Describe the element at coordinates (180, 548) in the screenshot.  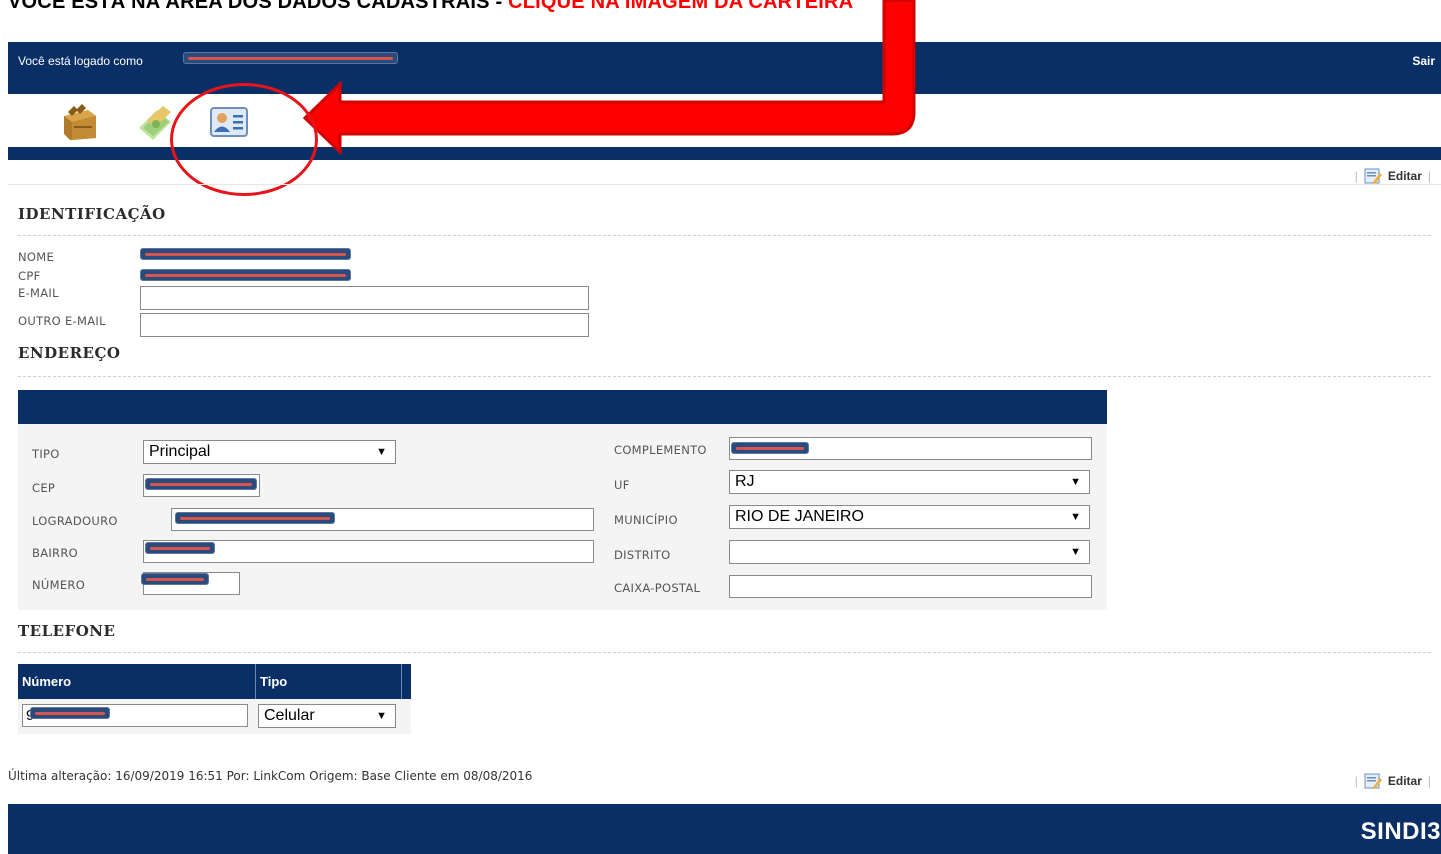
I see `redacted-district` at that location.